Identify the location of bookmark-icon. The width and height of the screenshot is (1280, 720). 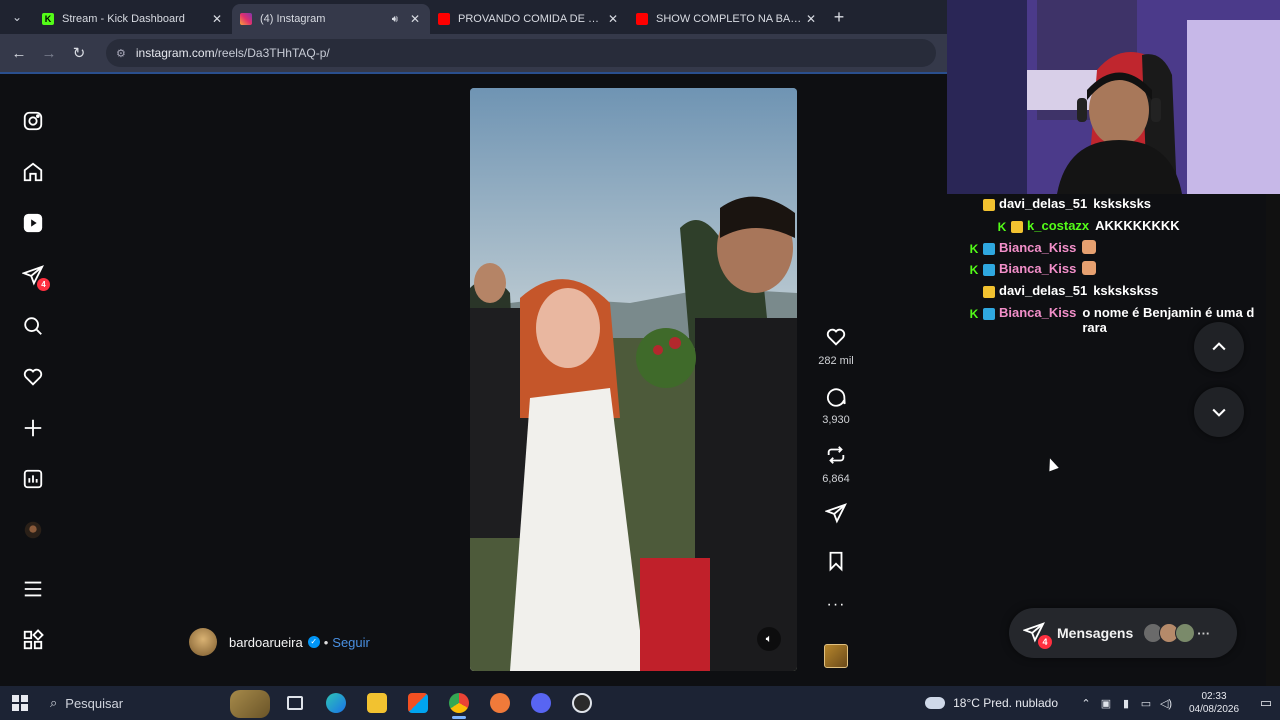
(836, 561).